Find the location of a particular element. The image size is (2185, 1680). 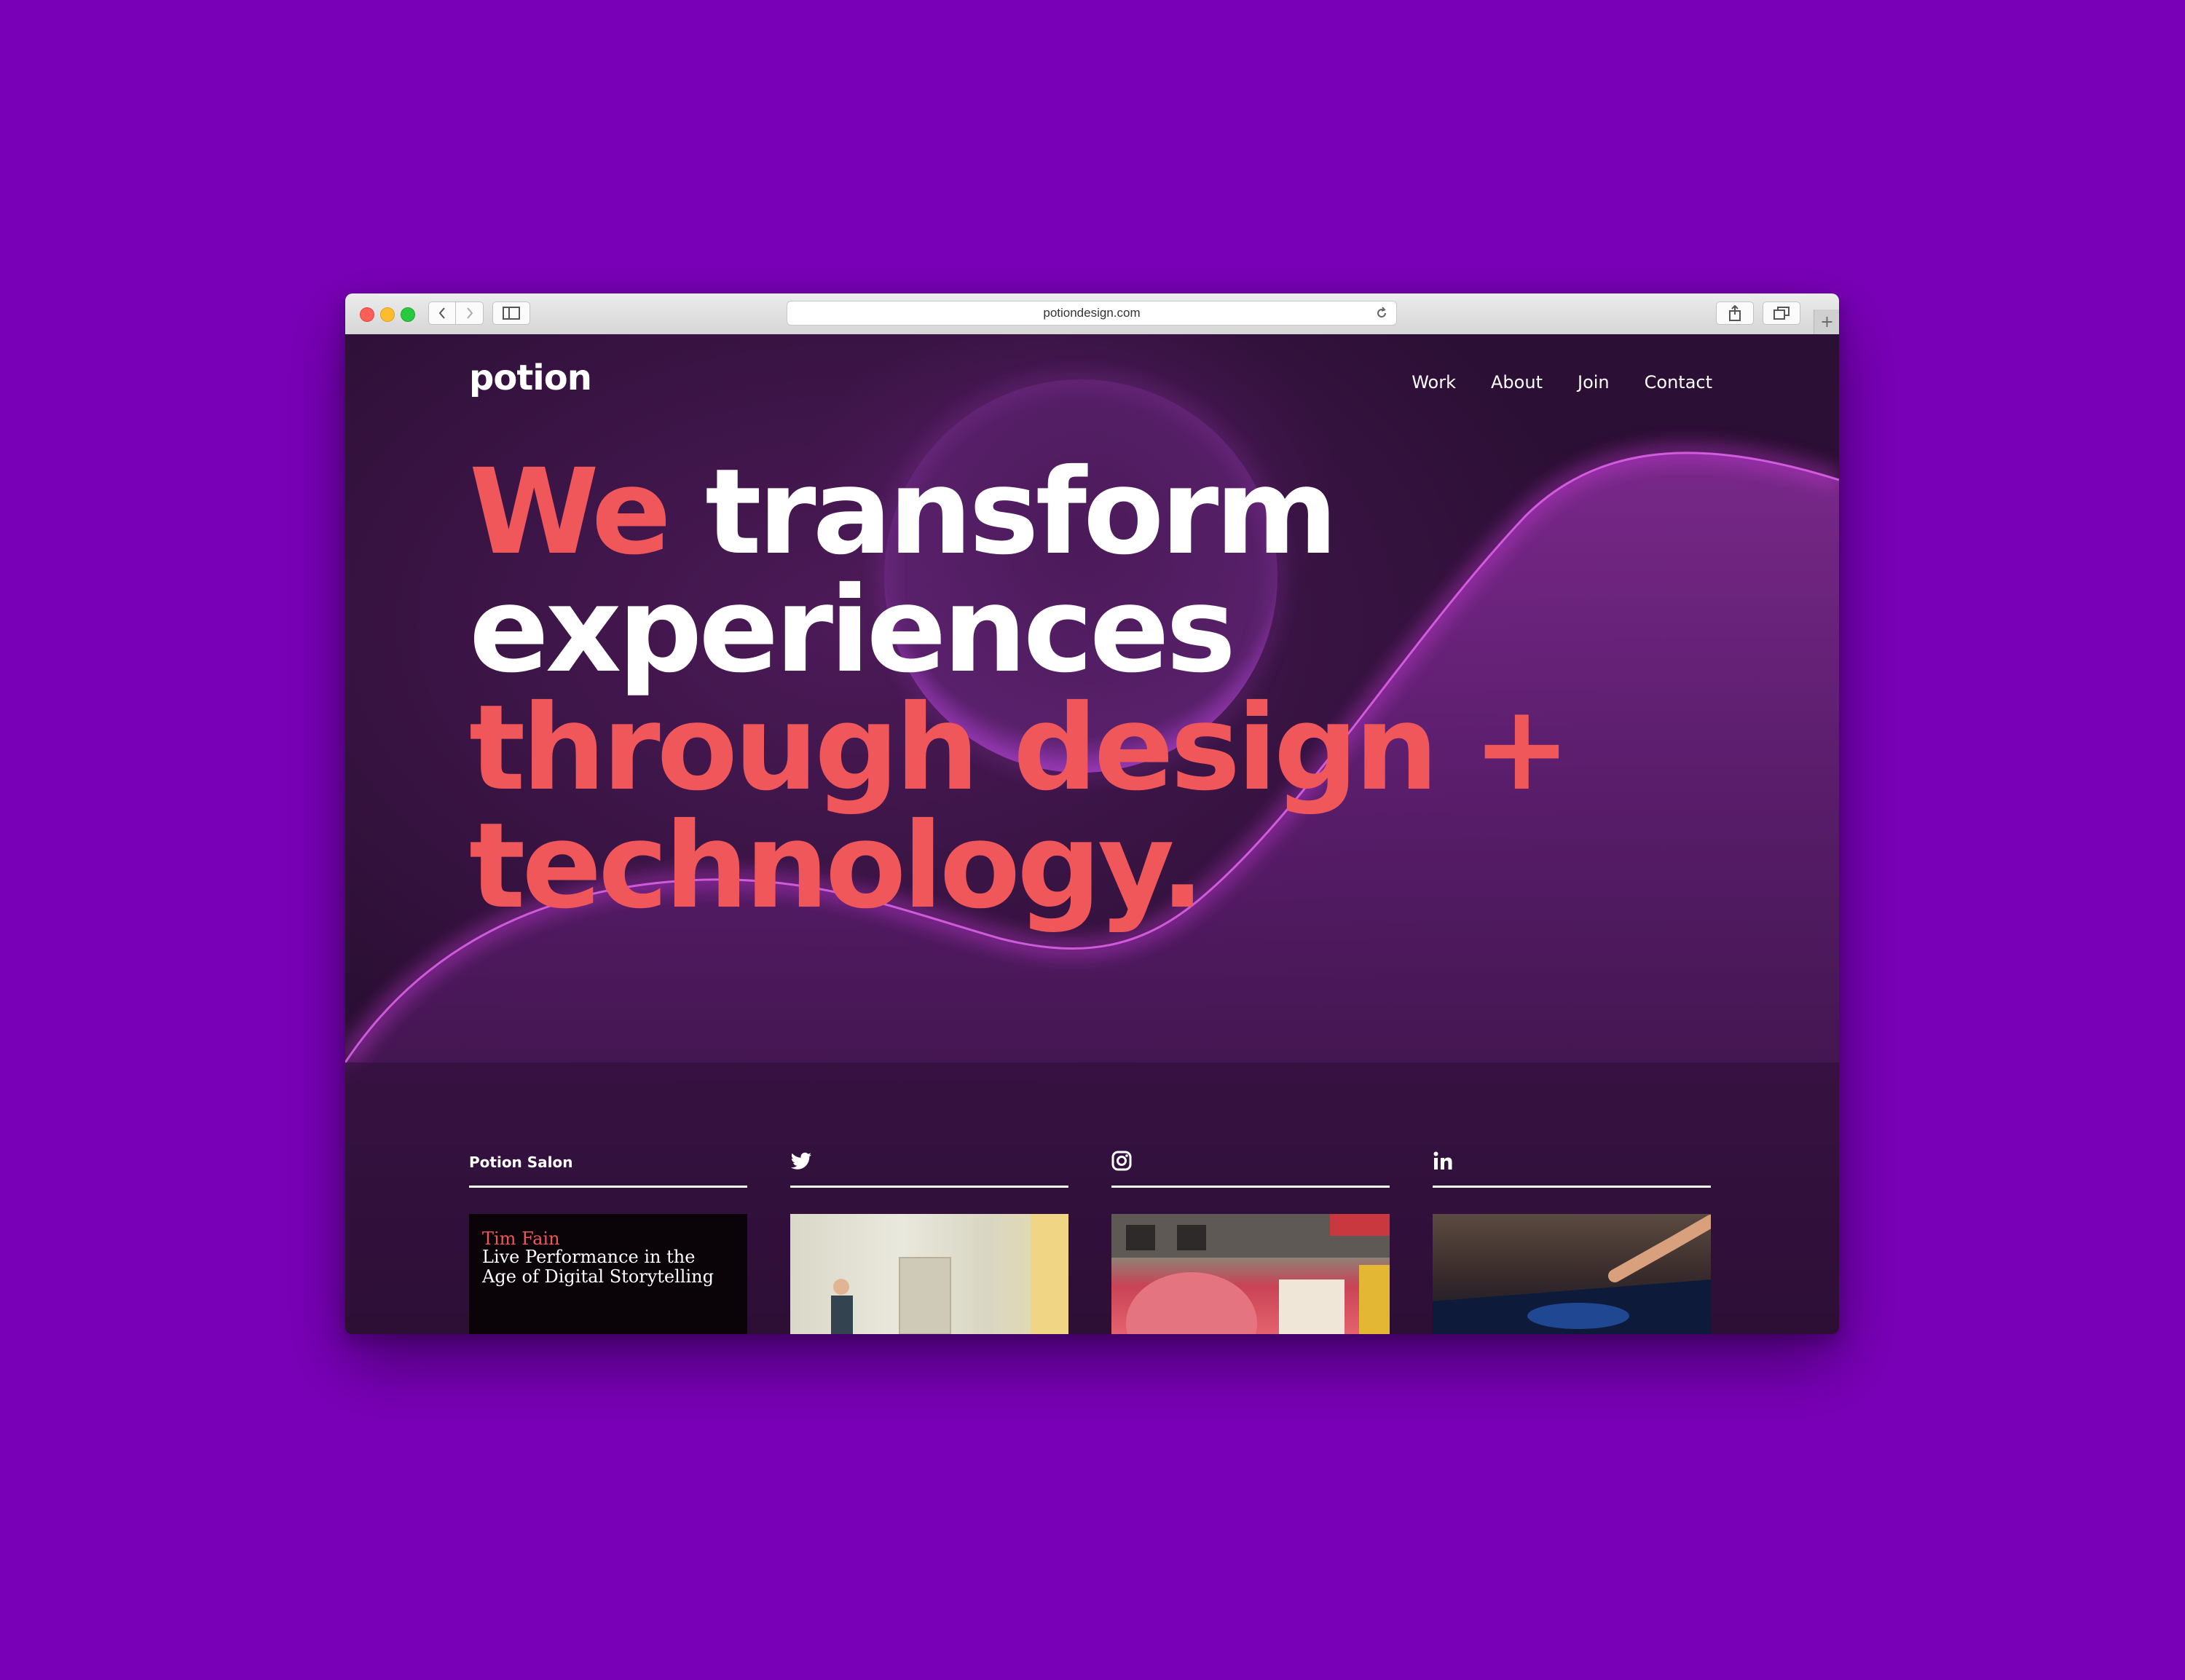

back-button is located at coordinates (442, 313).